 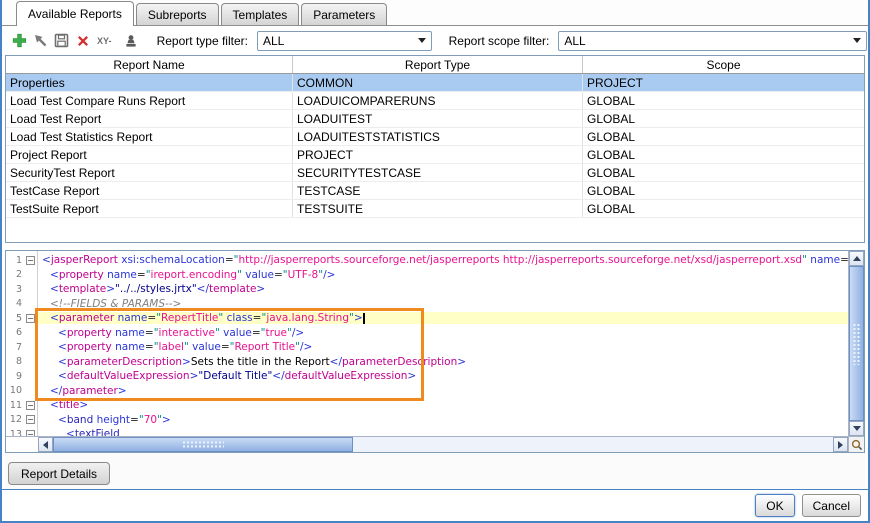 What do you see at coordinates (303, 274) in the screenshot?
I see `code-token: UTF-8` at bounding box center [303, 274].